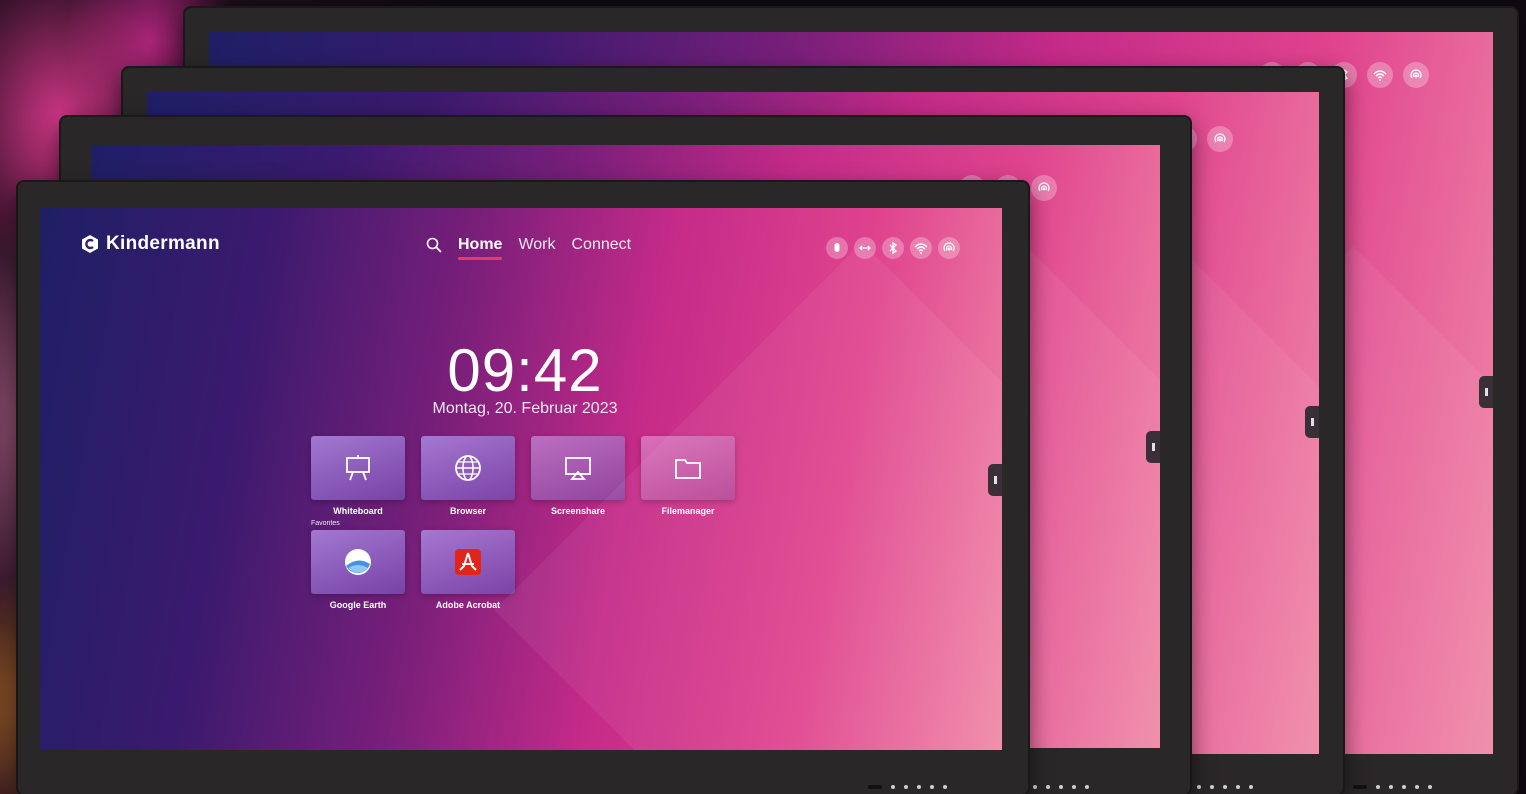  I want to click on adobe-acrobat-icon, so click(468, 562).